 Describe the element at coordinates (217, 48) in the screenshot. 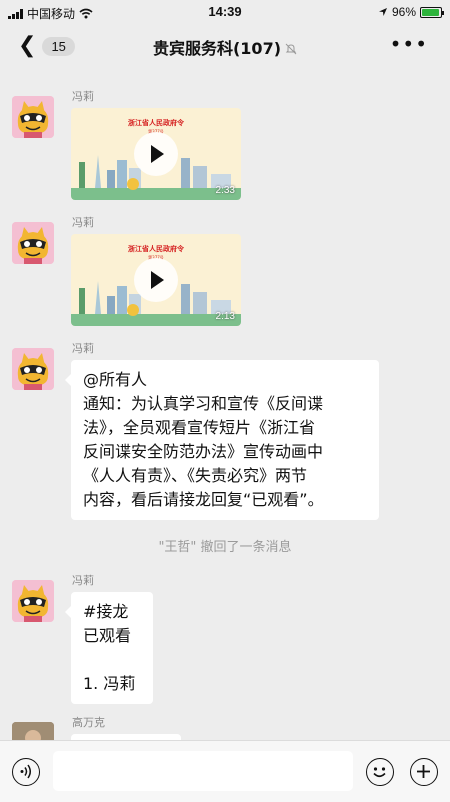

I see `chat-title: 贵宾服务科(107)` at that location.